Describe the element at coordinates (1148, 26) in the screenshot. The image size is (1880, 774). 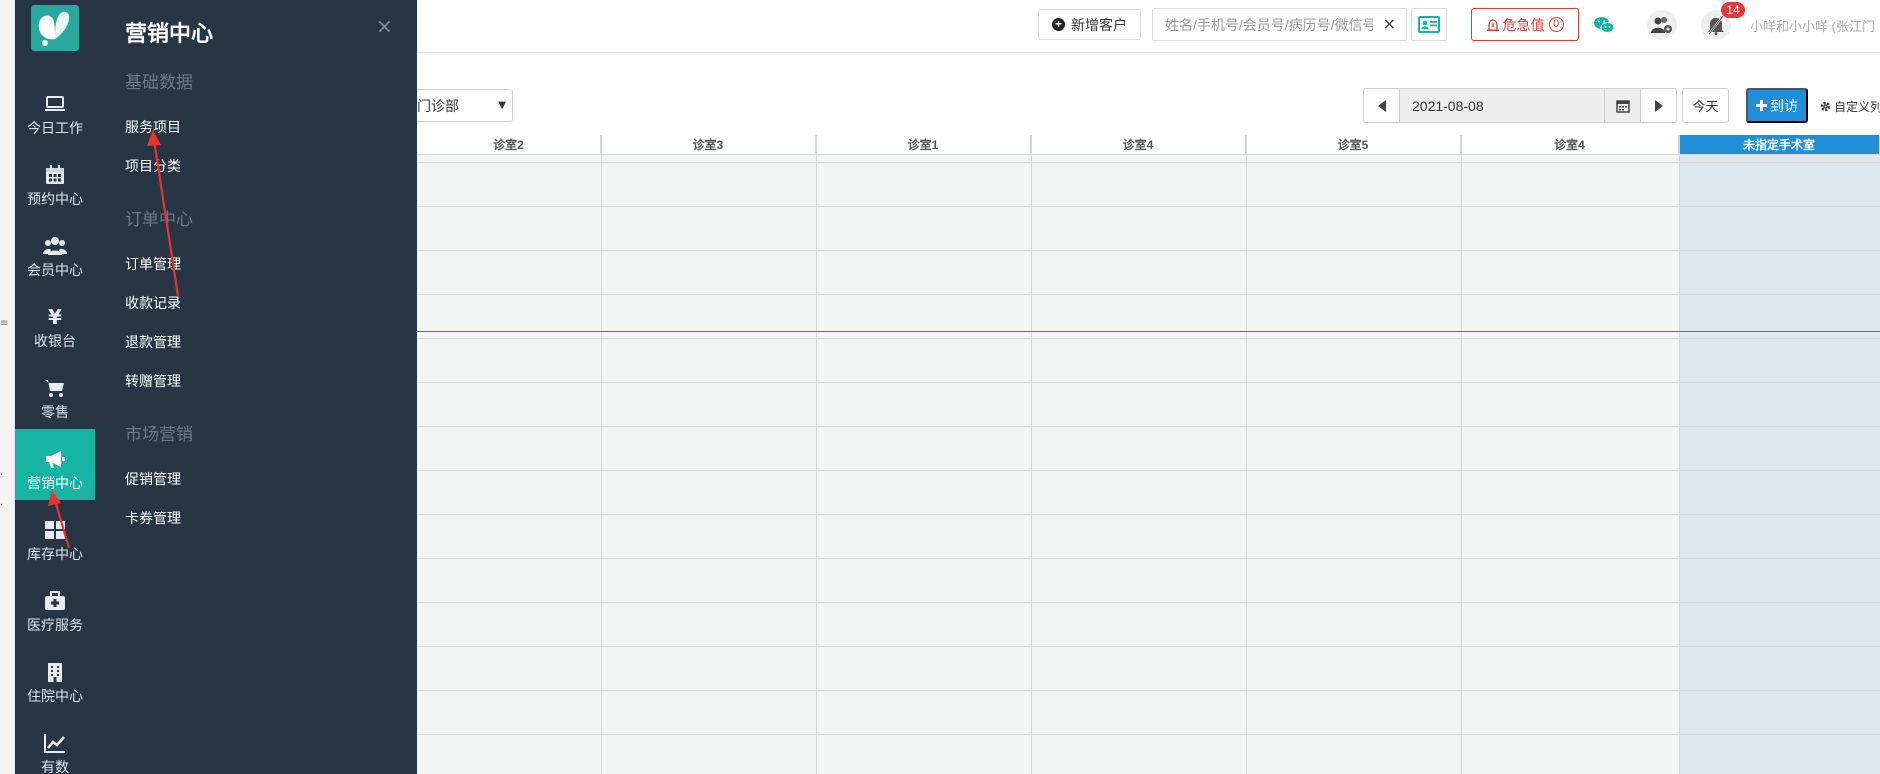
I see `top-header: + 新增客户 × 危急值 0 14 小咩和小小咩 (张江门` at that location.